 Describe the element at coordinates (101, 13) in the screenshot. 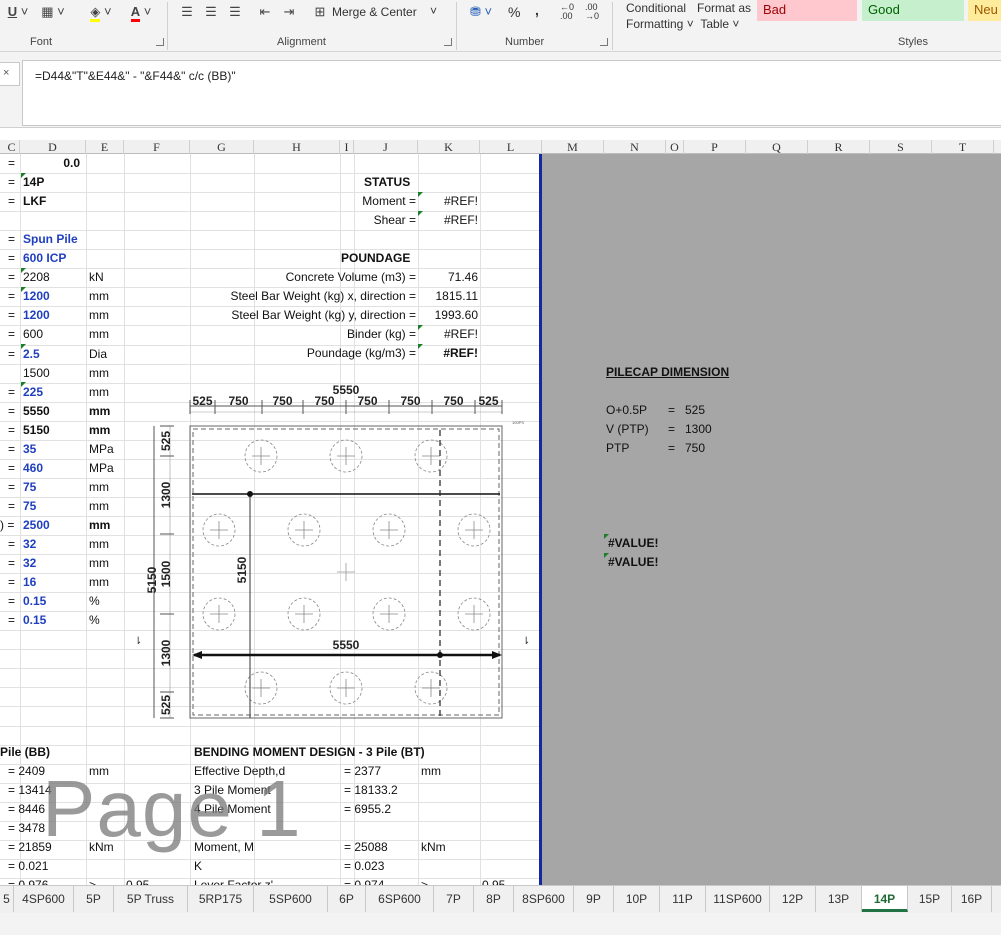

I see `fill-color-icon: ◈ ˅` at that location.